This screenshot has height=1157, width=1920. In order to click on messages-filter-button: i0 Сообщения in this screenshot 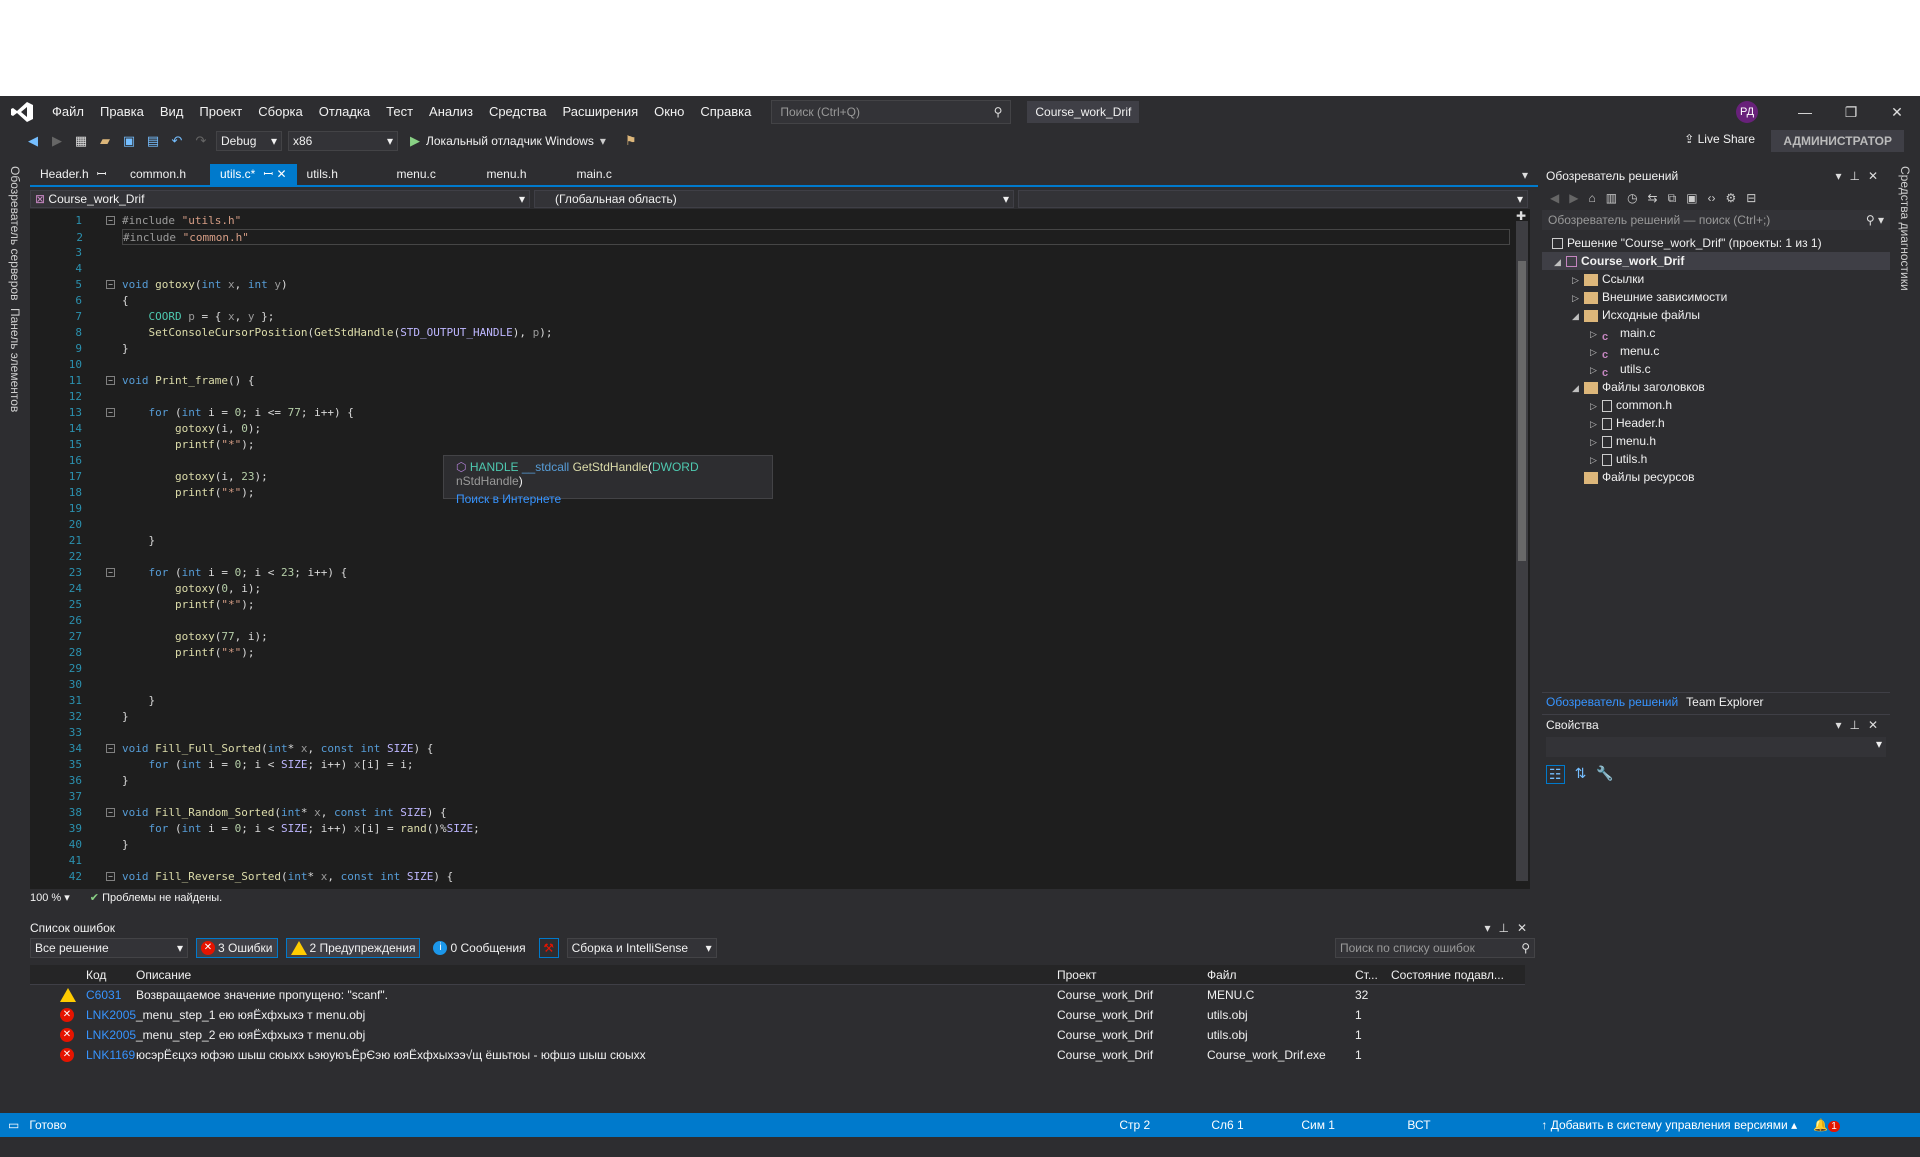, I will do `click(479, 948)`.